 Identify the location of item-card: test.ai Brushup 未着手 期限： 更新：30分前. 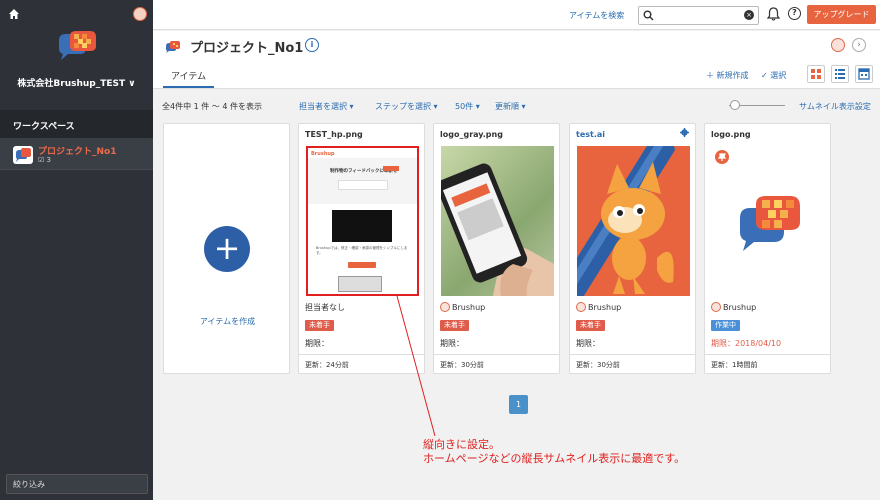
(632, 248).